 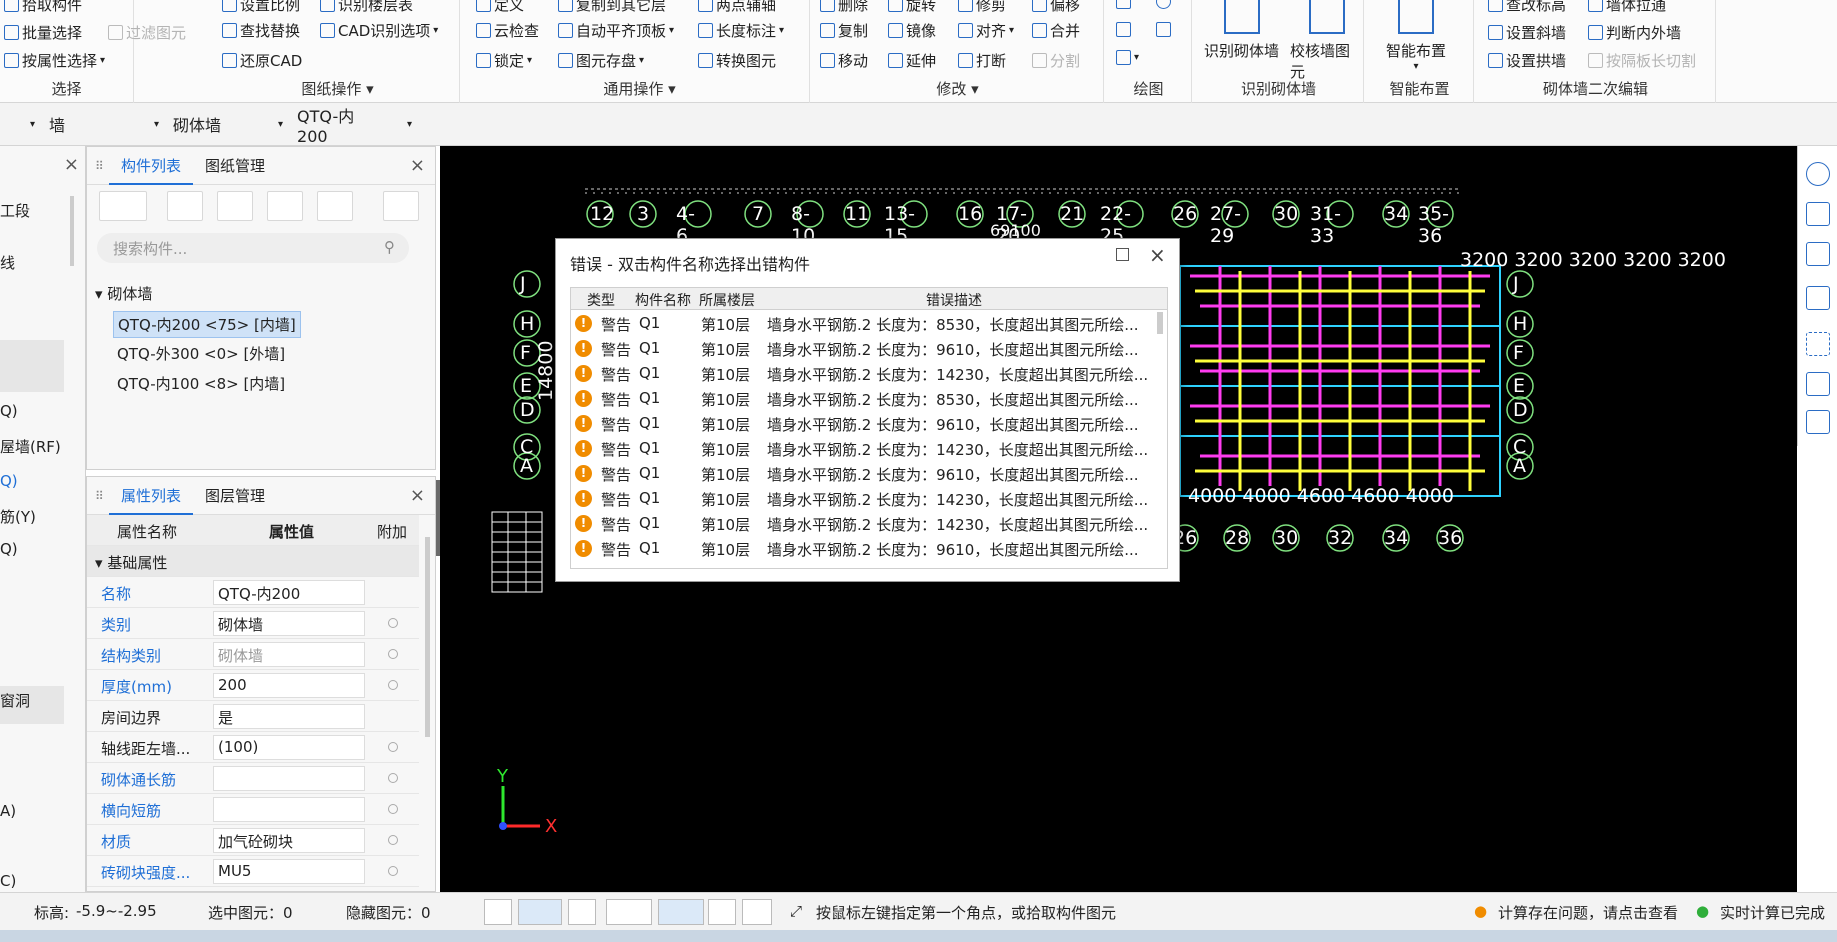 I want to click on offset-button: 偏移, so click(x=1056, y=7).